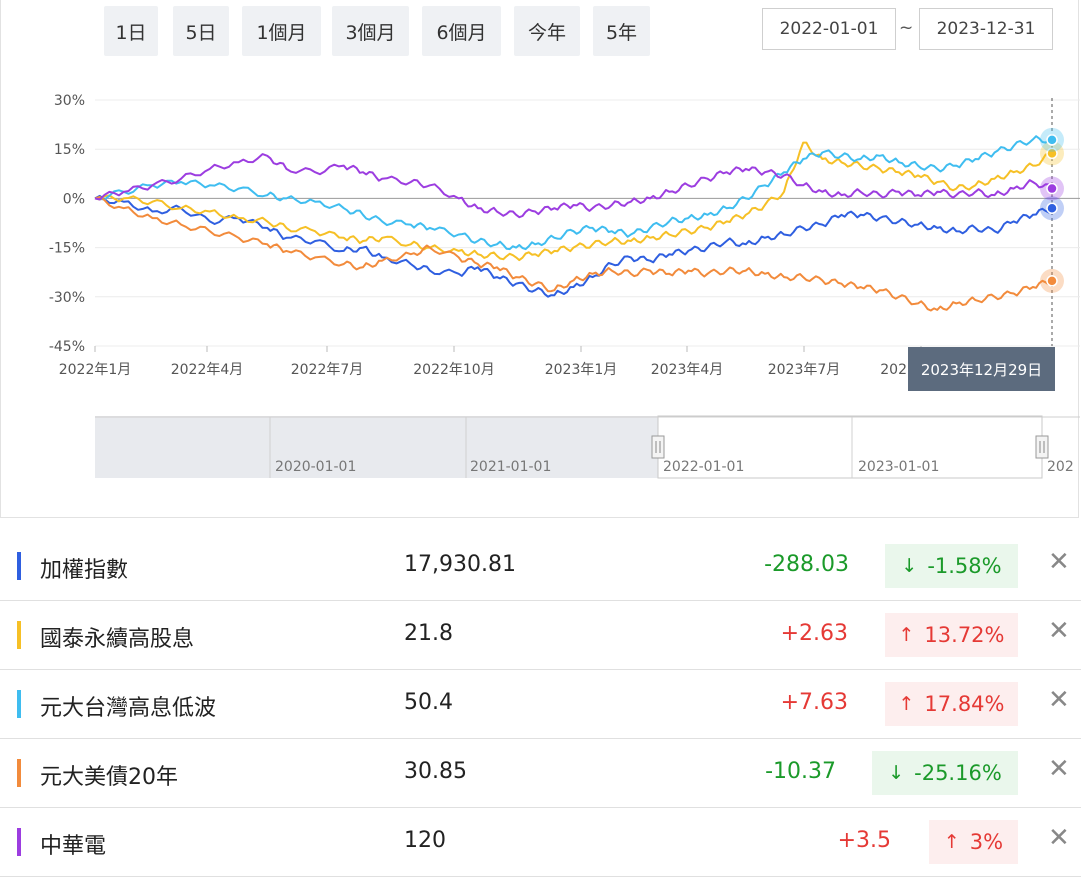 The height and width of the screenshot is (877, 1081). I want to click on comparison-row: 元大美債20年 30.85 -10.37 ↓ -25.16% ✕, so click(540, 773).